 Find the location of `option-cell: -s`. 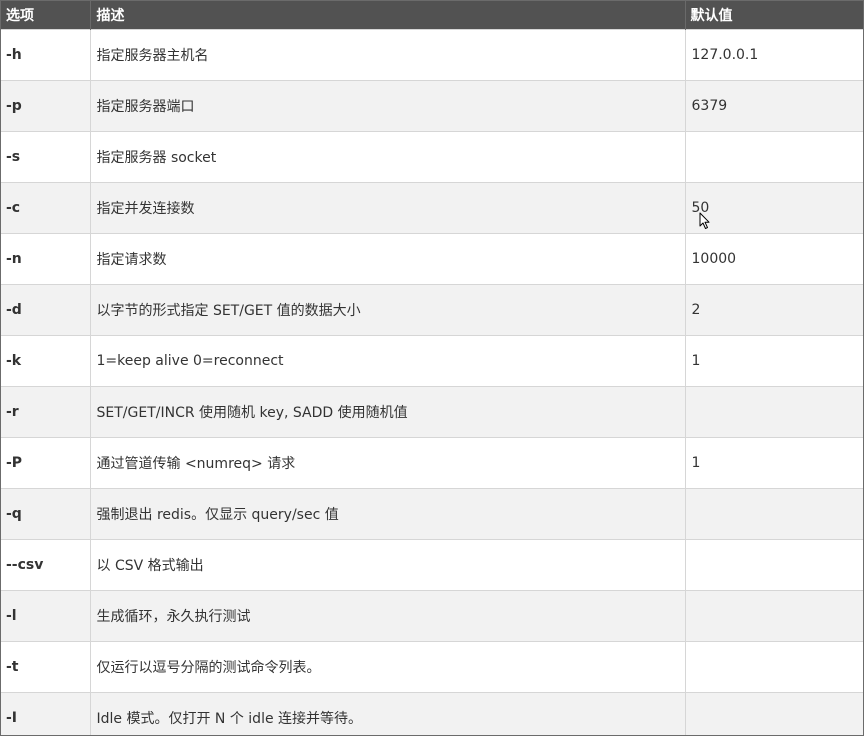

option-cell: -s is located at coordinates (46, 156).